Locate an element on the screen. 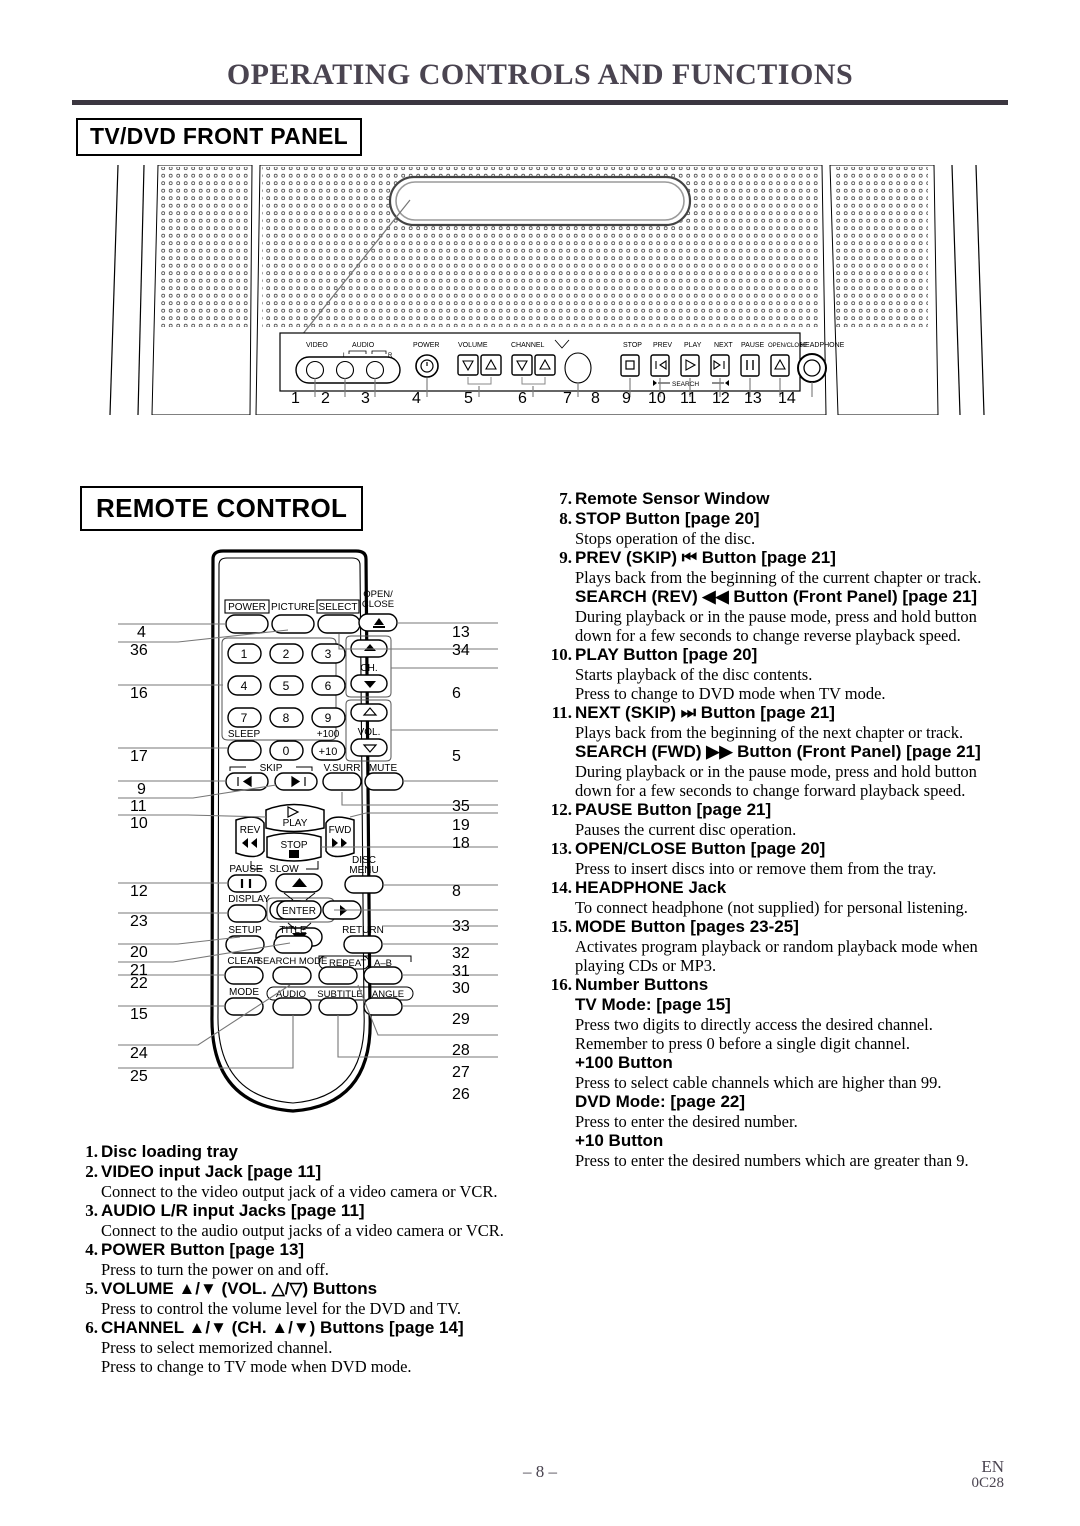 This screenshot has width=1080, height=1526. rc-callout-left-9: 9 is located at coordinates (141, 789).